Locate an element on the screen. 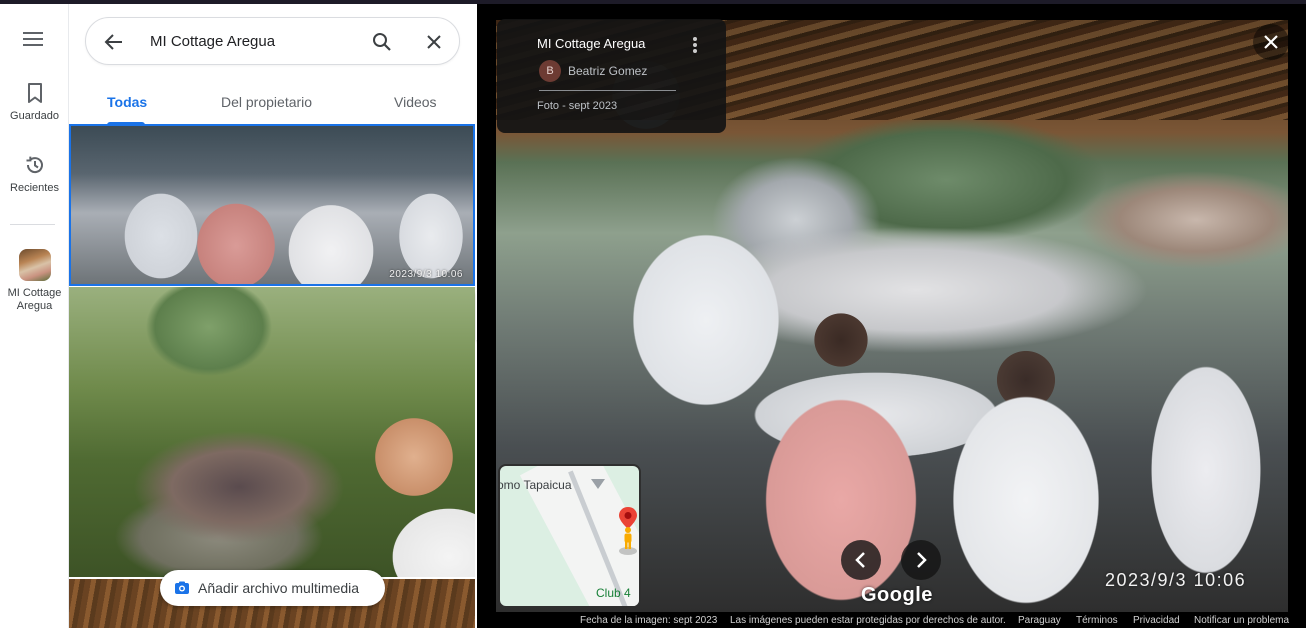  tab-videos: Videos is located at coordinates (415, 102).